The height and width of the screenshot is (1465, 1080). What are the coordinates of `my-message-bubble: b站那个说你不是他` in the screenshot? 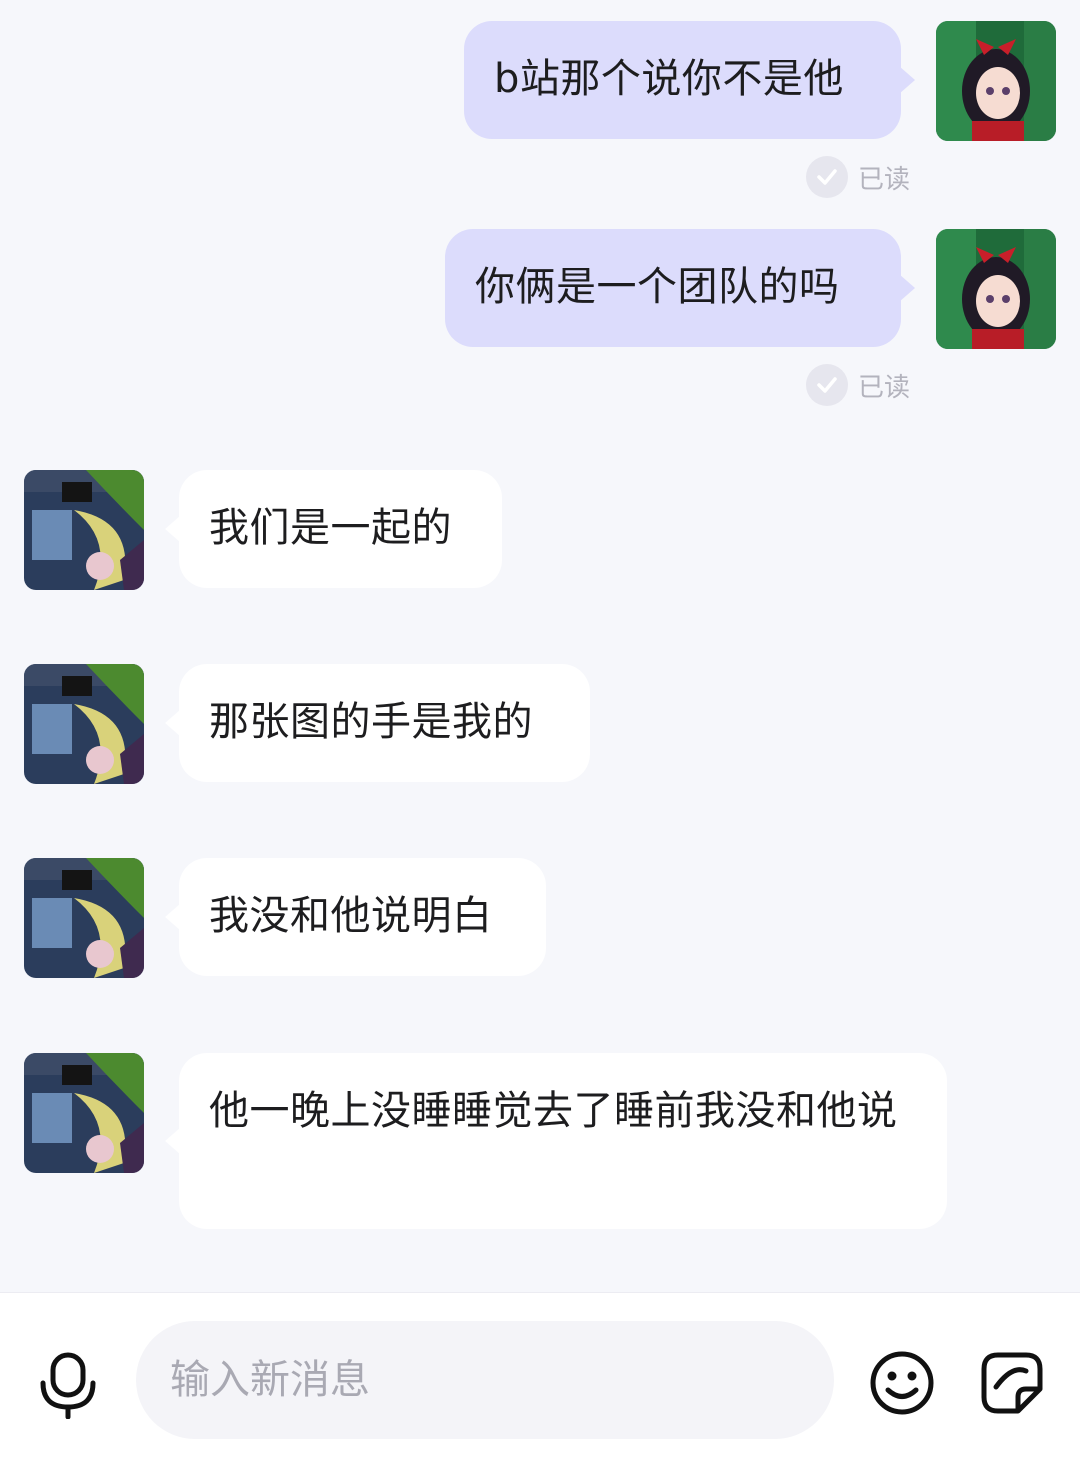 It's located at (689, 80).